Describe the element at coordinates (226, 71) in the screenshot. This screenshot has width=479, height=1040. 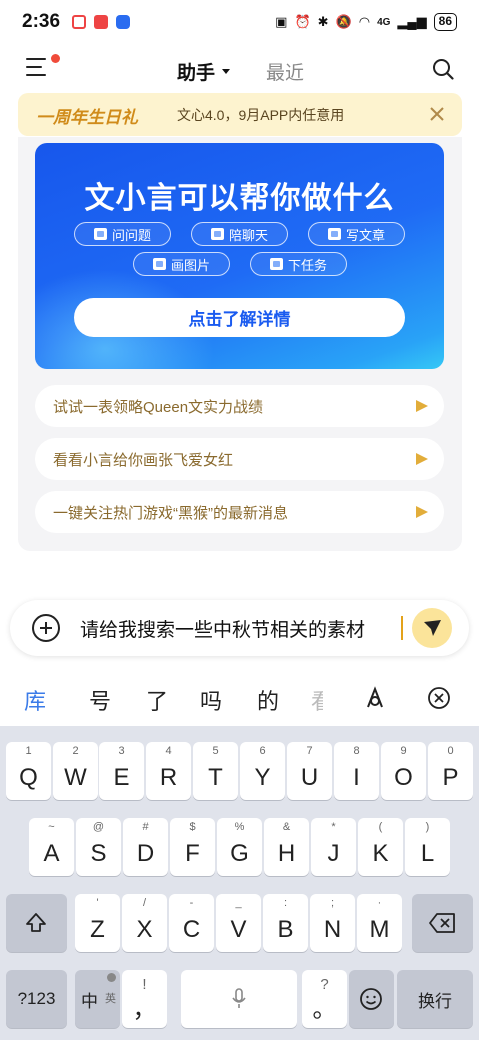
I see `chevron-down-icon` at that location.